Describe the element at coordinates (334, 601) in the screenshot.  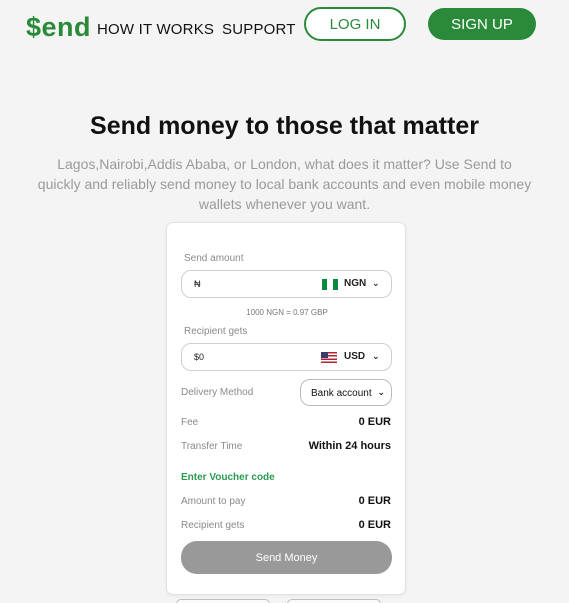
I see `bottom-tab-right` at that location.